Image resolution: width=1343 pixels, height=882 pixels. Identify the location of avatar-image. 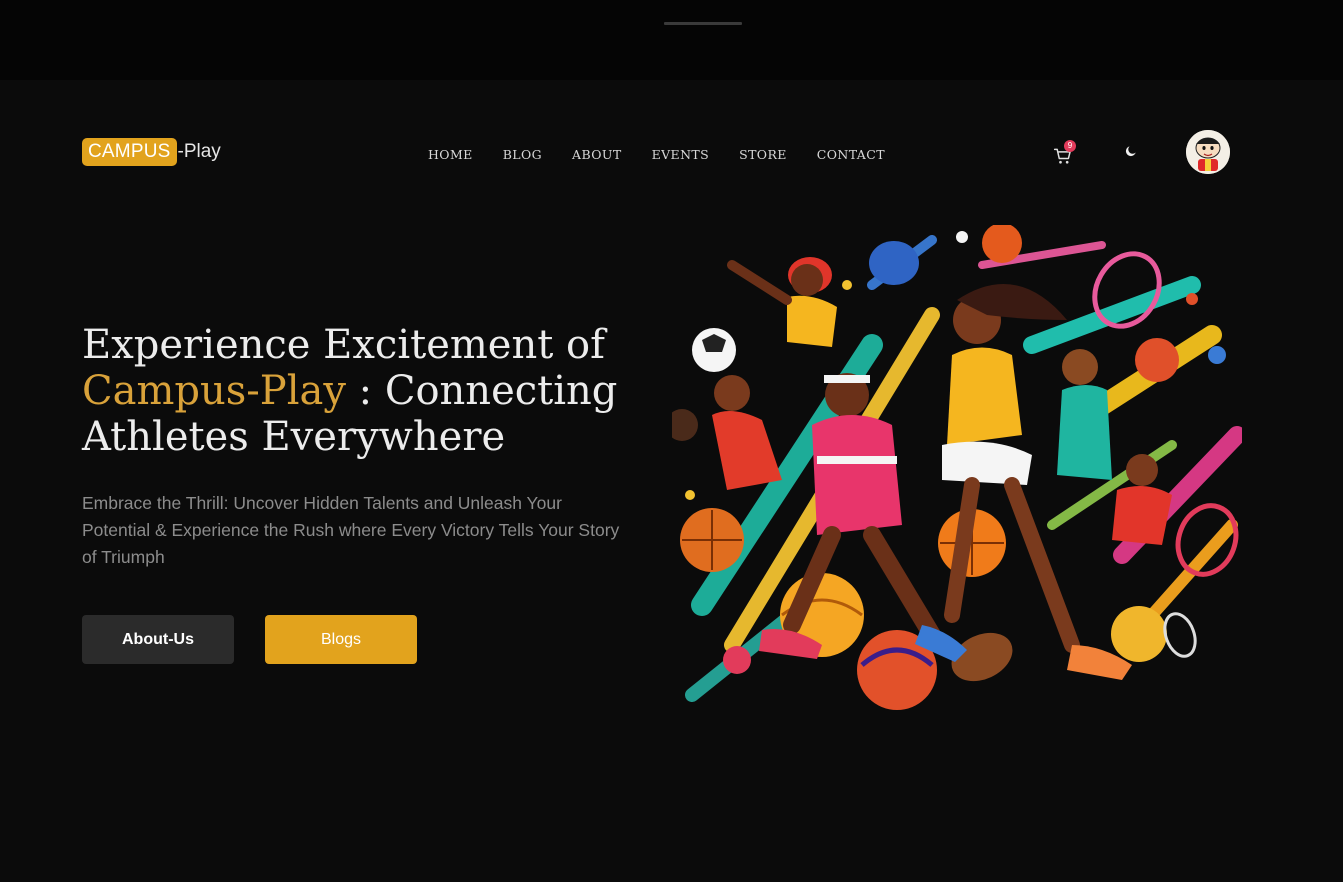
(1208, 152).